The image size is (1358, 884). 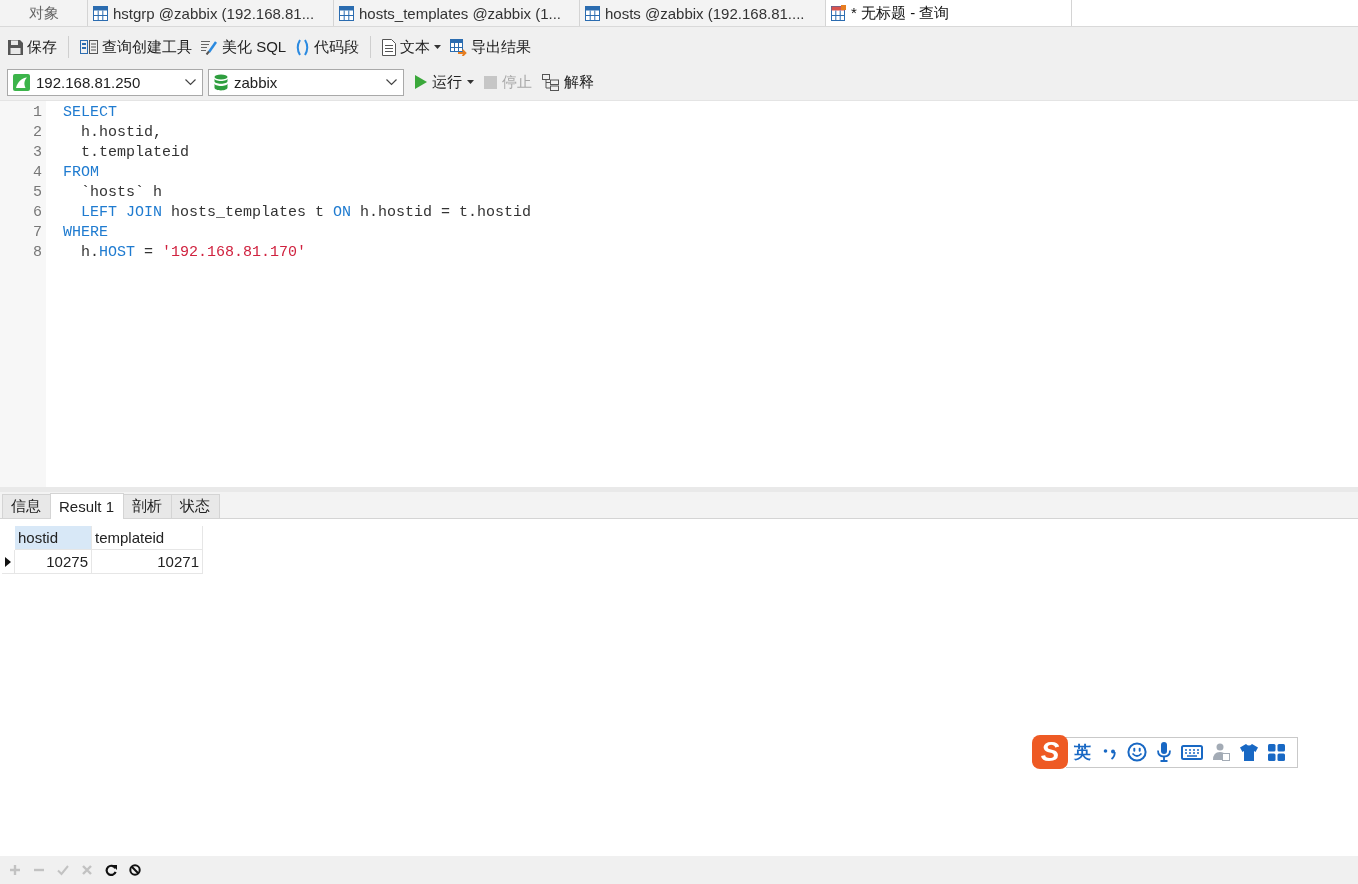 What do you see at coordinates (389, 47) in the screenshot?
I see `document-icon` at bounding box center [389, 47].